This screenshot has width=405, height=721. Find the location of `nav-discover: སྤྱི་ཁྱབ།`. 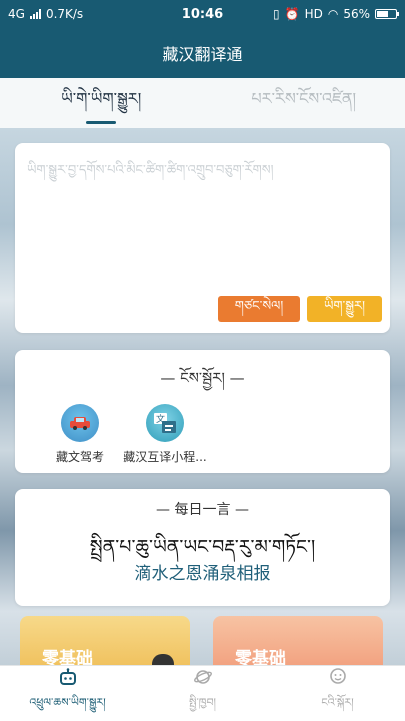

nav-discover: སྤྱི་ཁྱབ། is located at coordinates (202, 693).